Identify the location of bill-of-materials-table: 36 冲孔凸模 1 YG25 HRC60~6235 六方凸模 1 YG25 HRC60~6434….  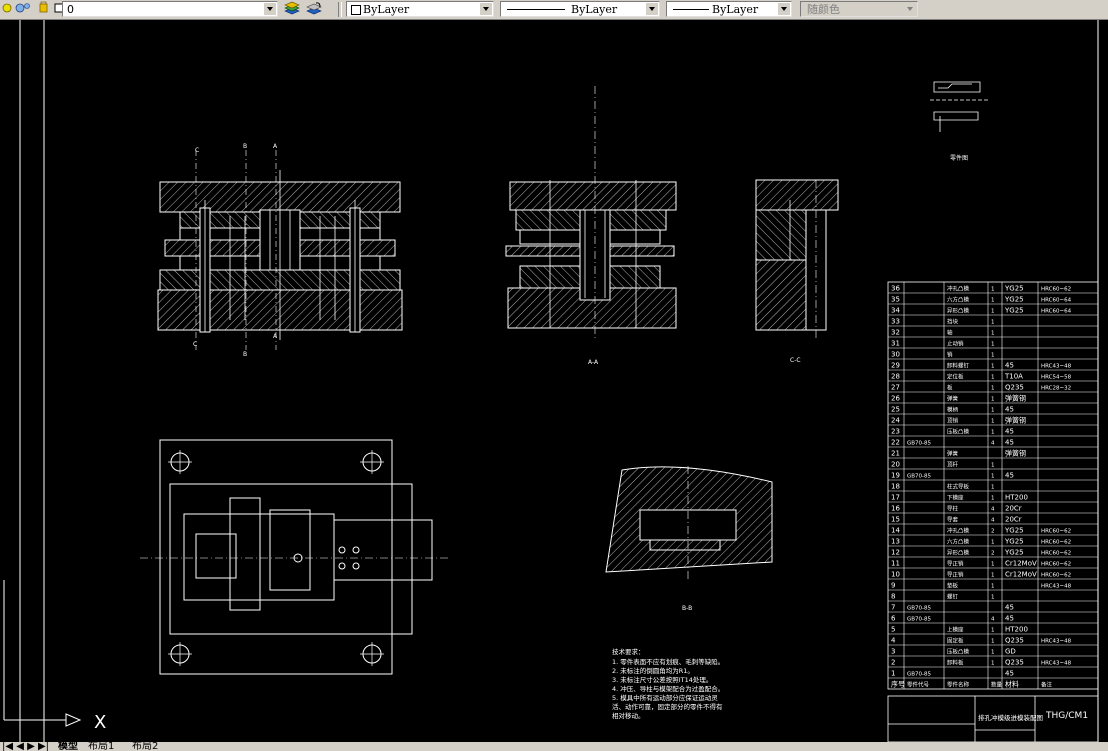
(993, 485).